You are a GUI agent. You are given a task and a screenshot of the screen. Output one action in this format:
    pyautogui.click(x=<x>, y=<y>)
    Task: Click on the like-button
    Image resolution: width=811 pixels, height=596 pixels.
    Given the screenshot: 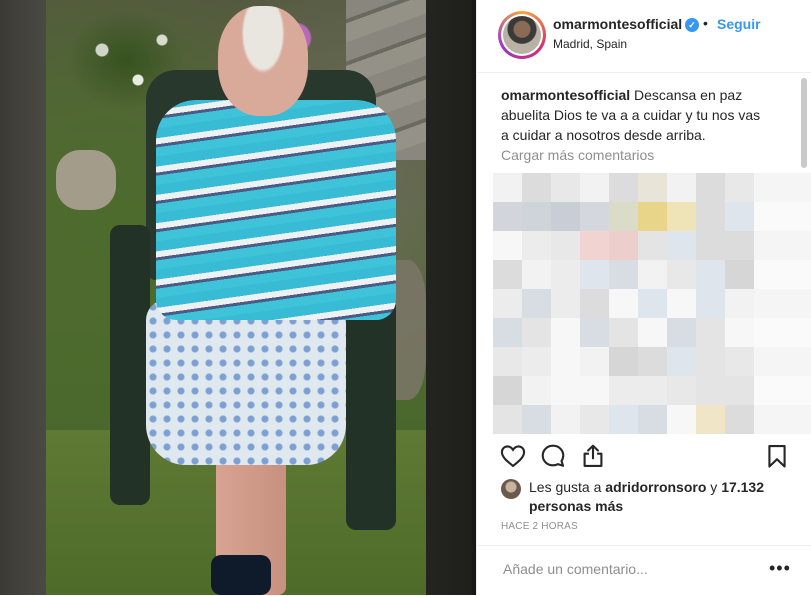 What is the action you would take?
    pyautogui.click(x=513, y=456)
    